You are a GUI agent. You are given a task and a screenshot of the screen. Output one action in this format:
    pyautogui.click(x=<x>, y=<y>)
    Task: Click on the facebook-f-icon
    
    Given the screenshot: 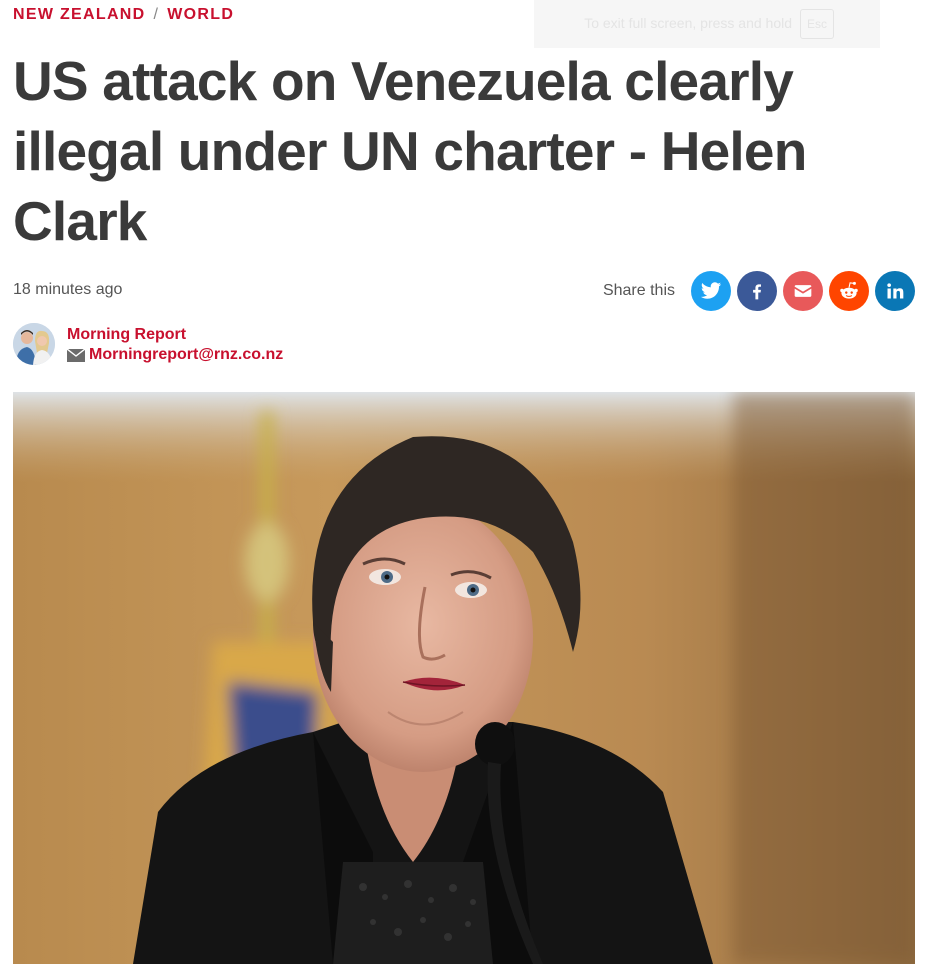 What is the action you would take?
    pyautogui.click(x=757, y=292)
    